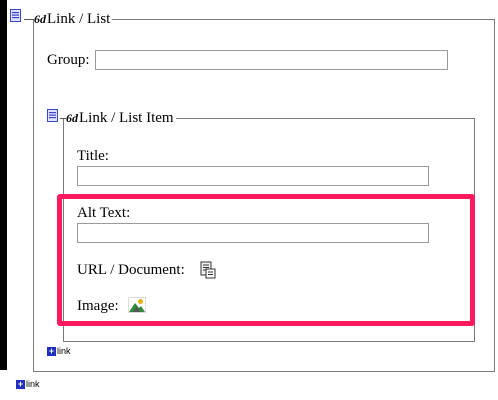 The width and height of the screenshot is (498, 400). I want to click on group-input, so click(271, 60).